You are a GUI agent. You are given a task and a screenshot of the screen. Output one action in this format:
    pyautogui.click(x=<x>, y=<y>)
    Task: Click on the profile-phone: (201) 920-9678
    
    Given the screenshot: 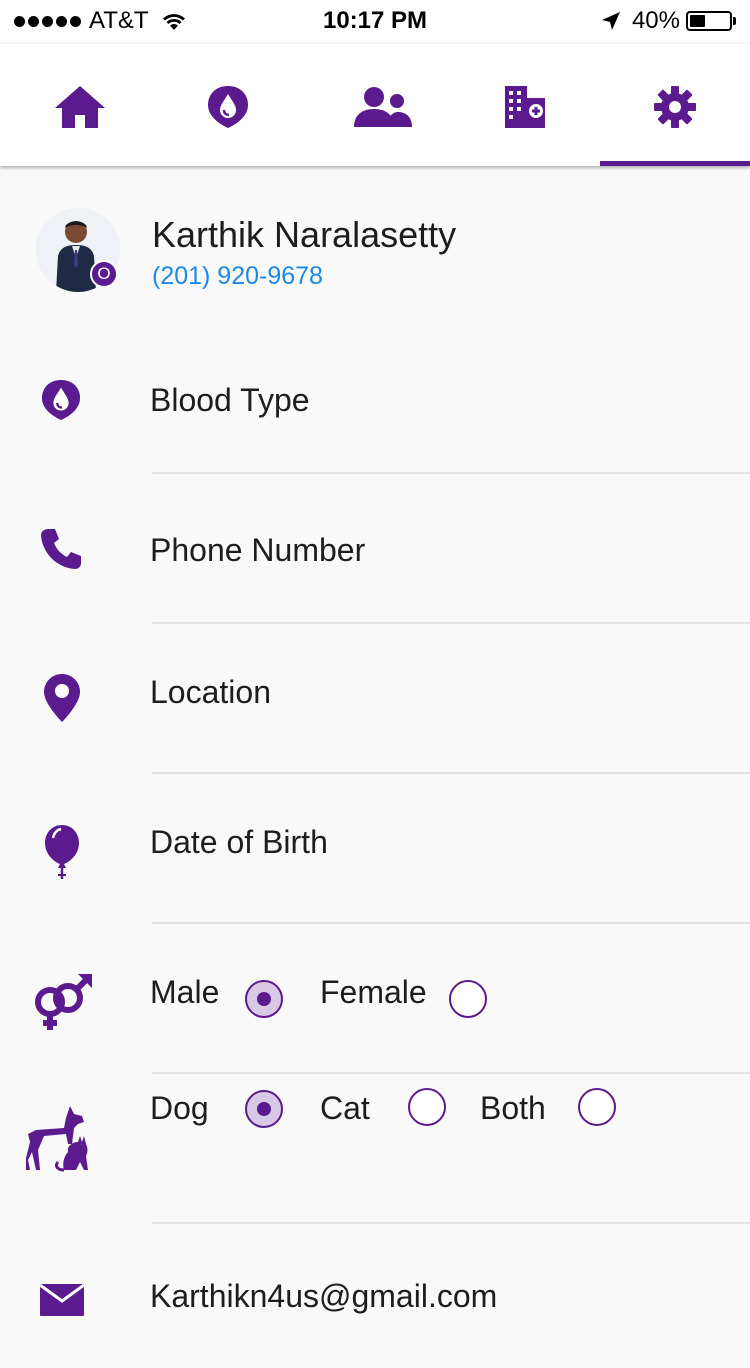 What is the action you would take?
    pyautogui.click(x=237, y=276)
    